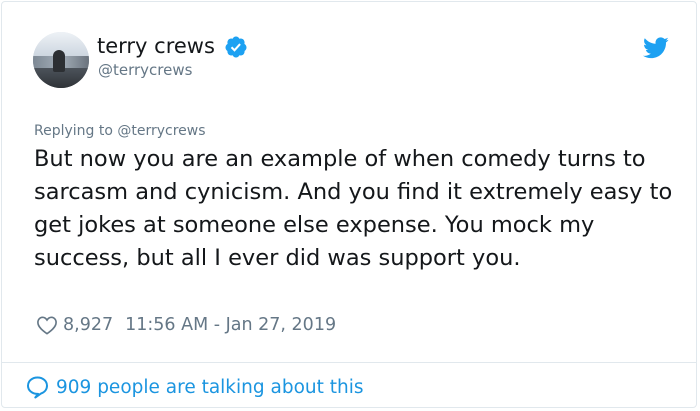  What do you see at coordinates (210, 387) in the screenshot?
I see `talking-text: 909 people are talking about this` at bounding box center [210, 387].